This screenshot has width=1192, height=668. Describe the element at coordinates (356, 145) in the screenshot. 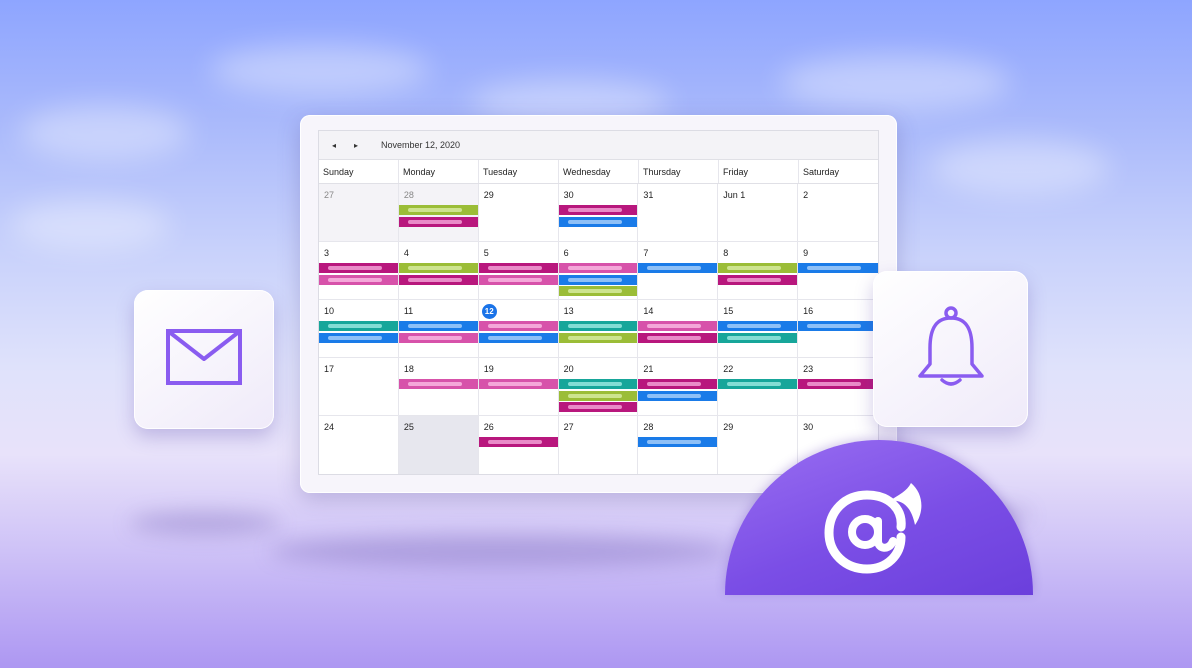

I see `next-button: ▸` at that location.